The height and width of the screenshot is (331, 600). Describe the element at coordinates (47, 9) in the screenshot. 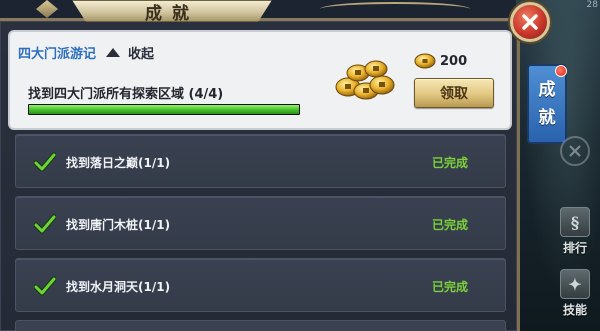

I see `frame-ornament-icon` at that location.